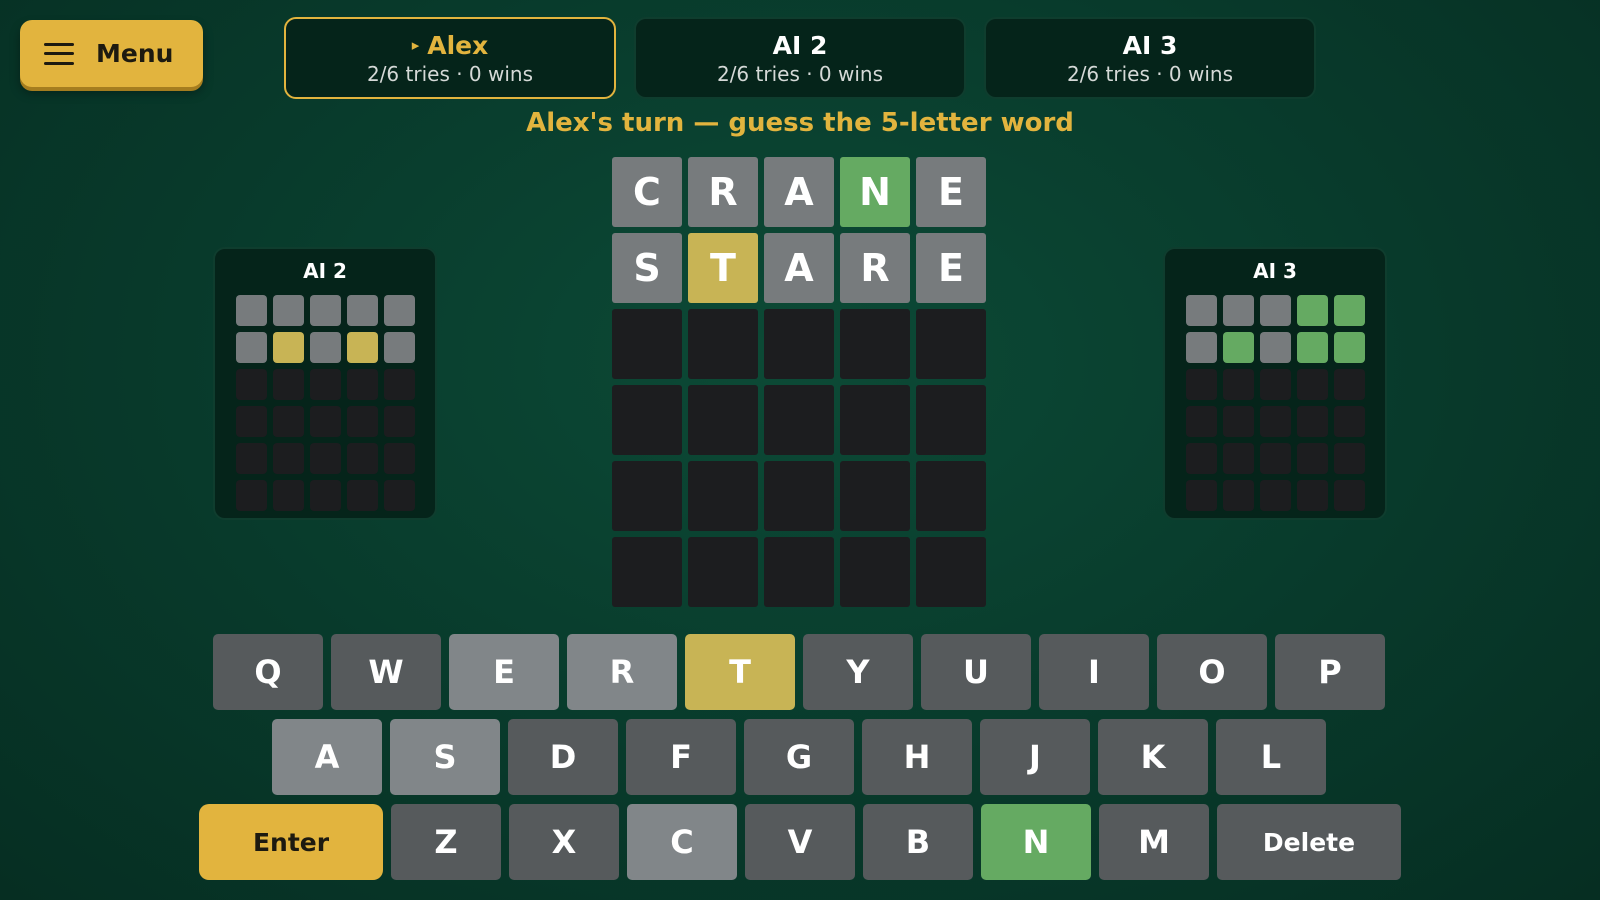 The image size is (1600, 900). What do you see at coordinates (622, 672) in the screenshot?
I see `key-r: R` at bounding box center [622, 672].